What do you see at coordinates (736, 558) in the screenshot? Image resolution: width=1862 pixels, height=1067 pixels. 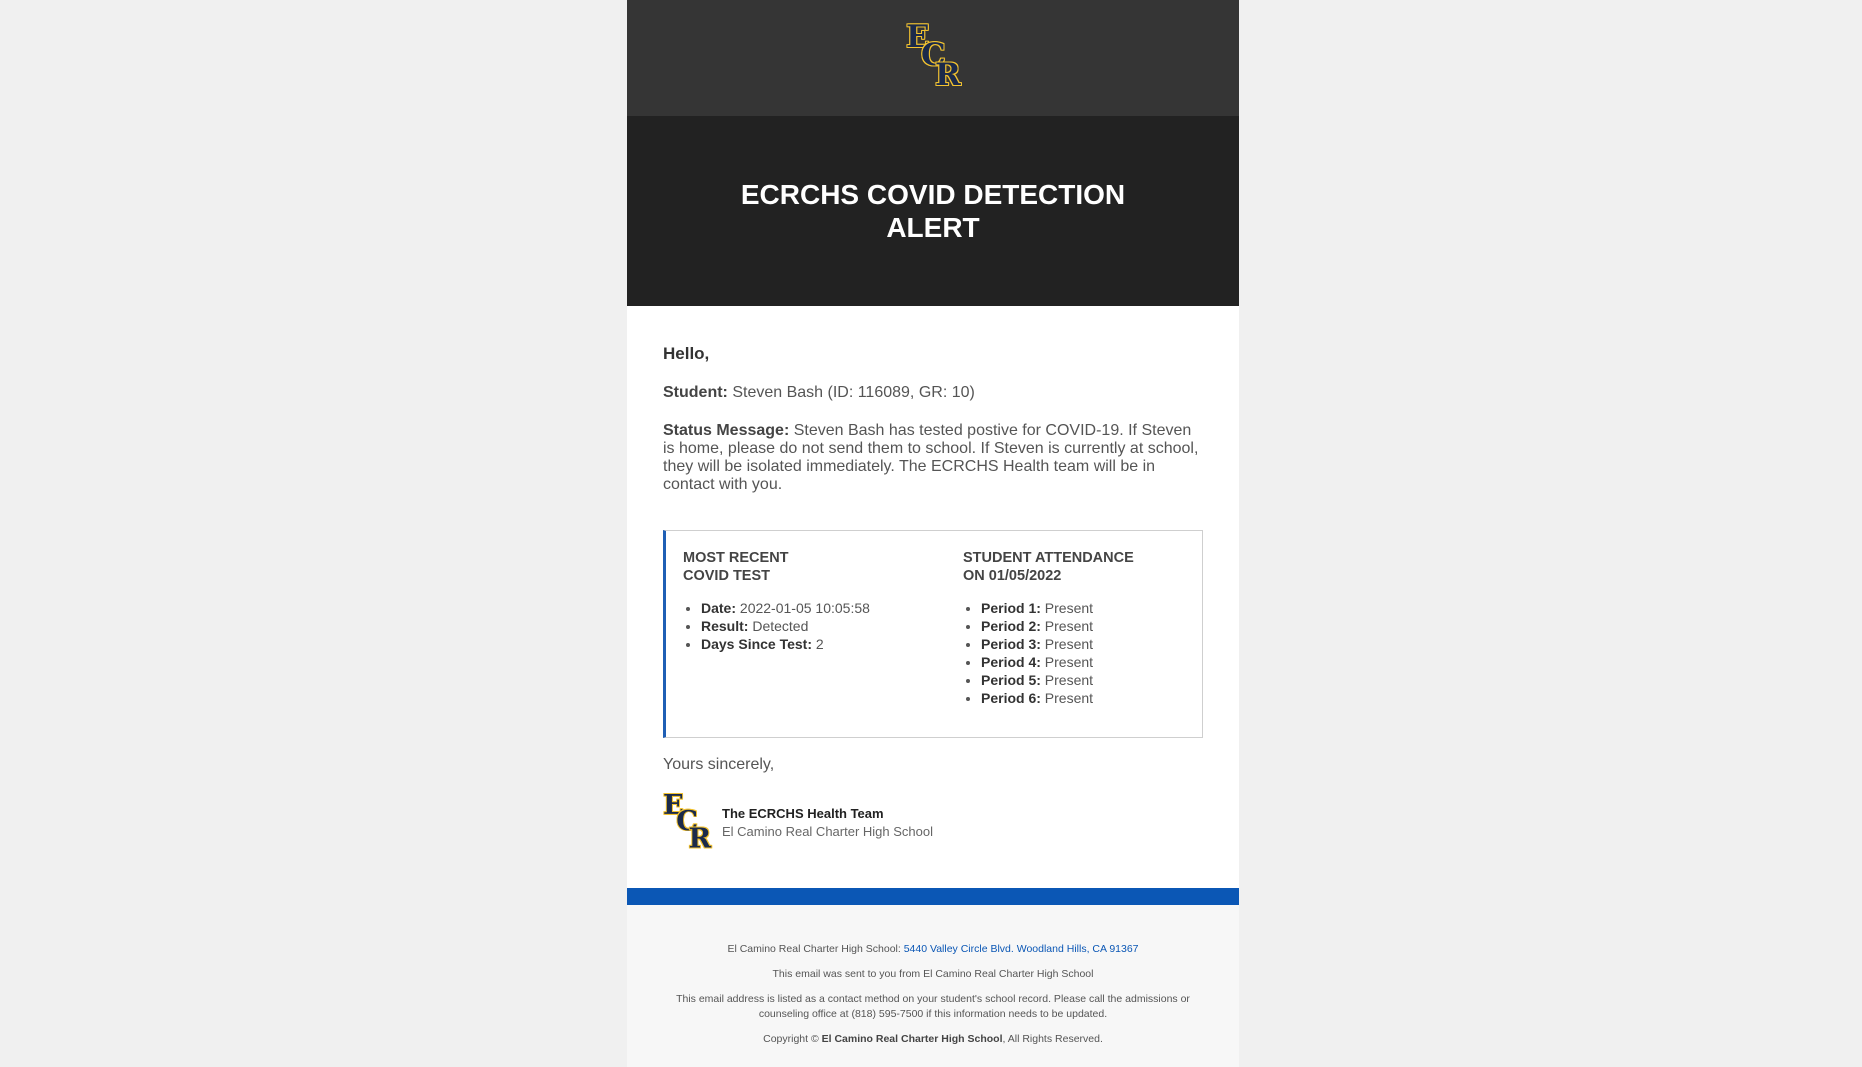 I see `covid-test-heading-line1: MOST RECENT` at bounding box center [736, 558].